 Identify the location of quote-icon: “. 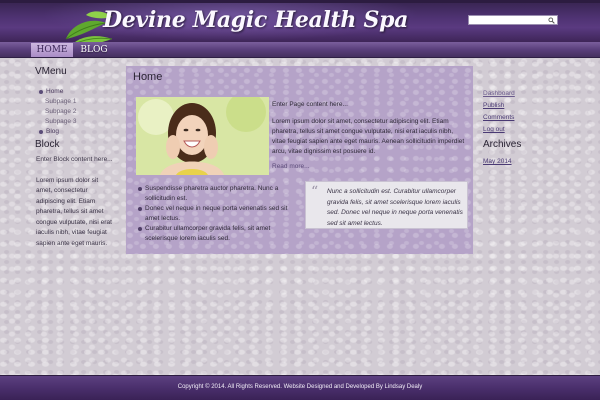
(315, 192).